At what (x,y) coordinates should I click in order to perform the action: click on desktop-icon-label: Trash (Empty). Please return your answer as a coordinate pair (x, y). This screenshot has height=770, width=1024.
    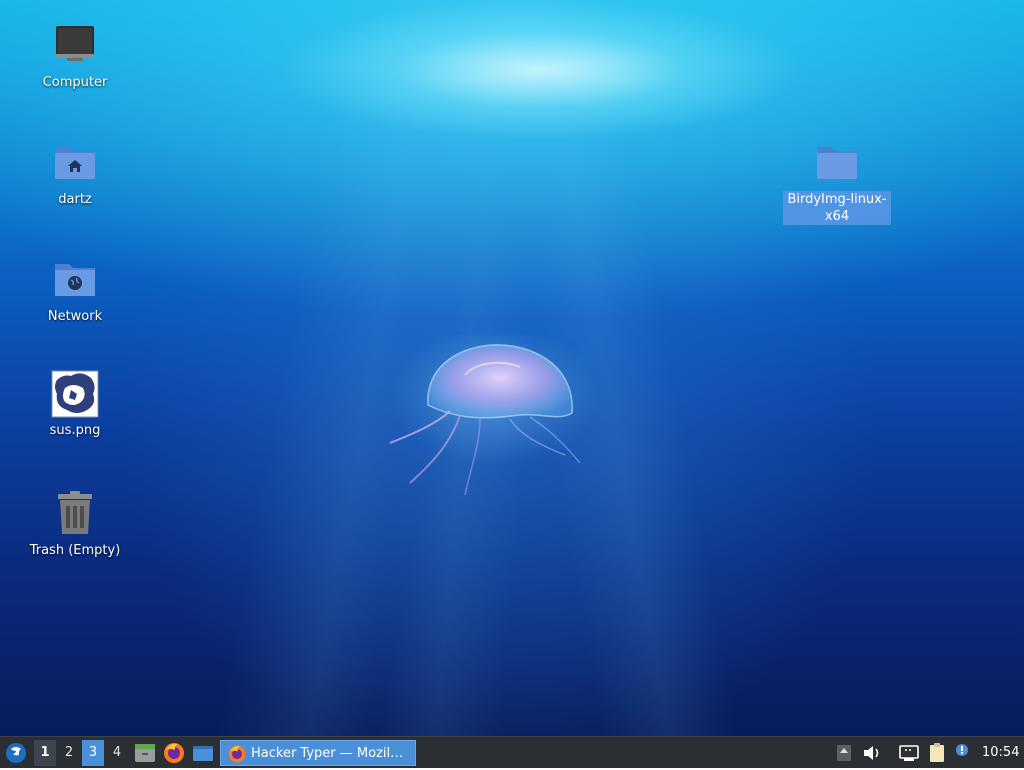
    Looking at the image, I should click on (75, 550).